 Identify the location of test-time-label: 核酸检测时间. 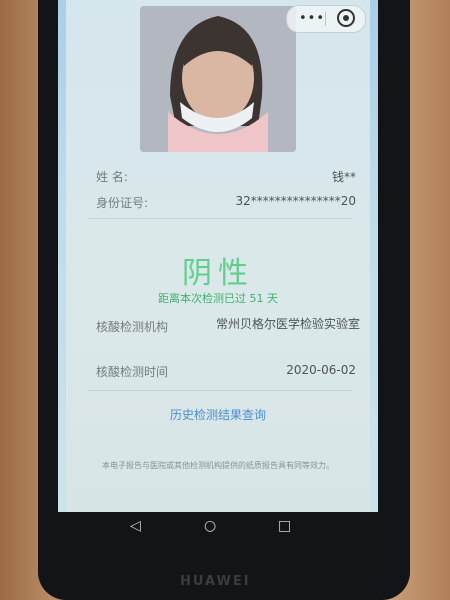
(132, 372).